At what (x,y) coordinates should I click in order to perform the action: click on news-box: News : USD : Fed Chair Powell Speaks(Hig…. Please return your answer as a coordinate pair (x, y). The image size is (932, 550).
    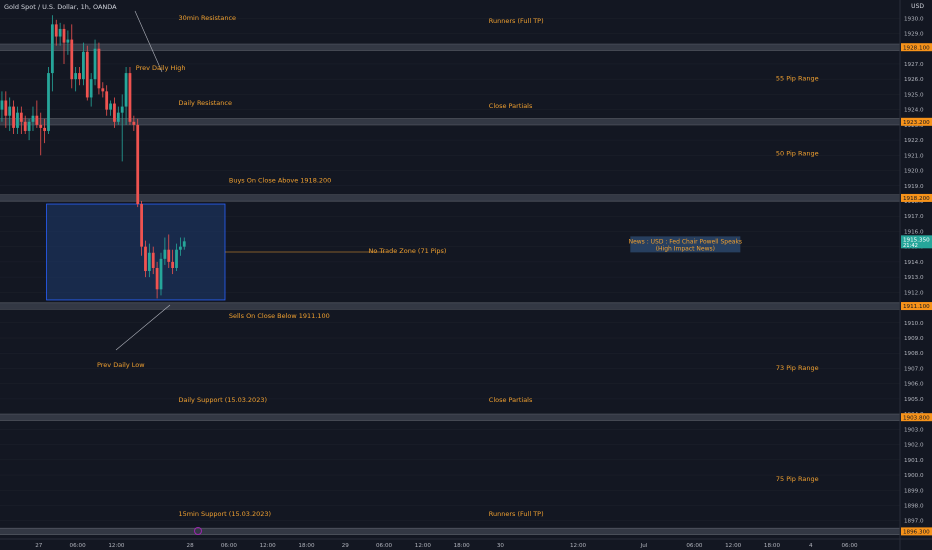
    Looking at the image, I should click on (685, 244).